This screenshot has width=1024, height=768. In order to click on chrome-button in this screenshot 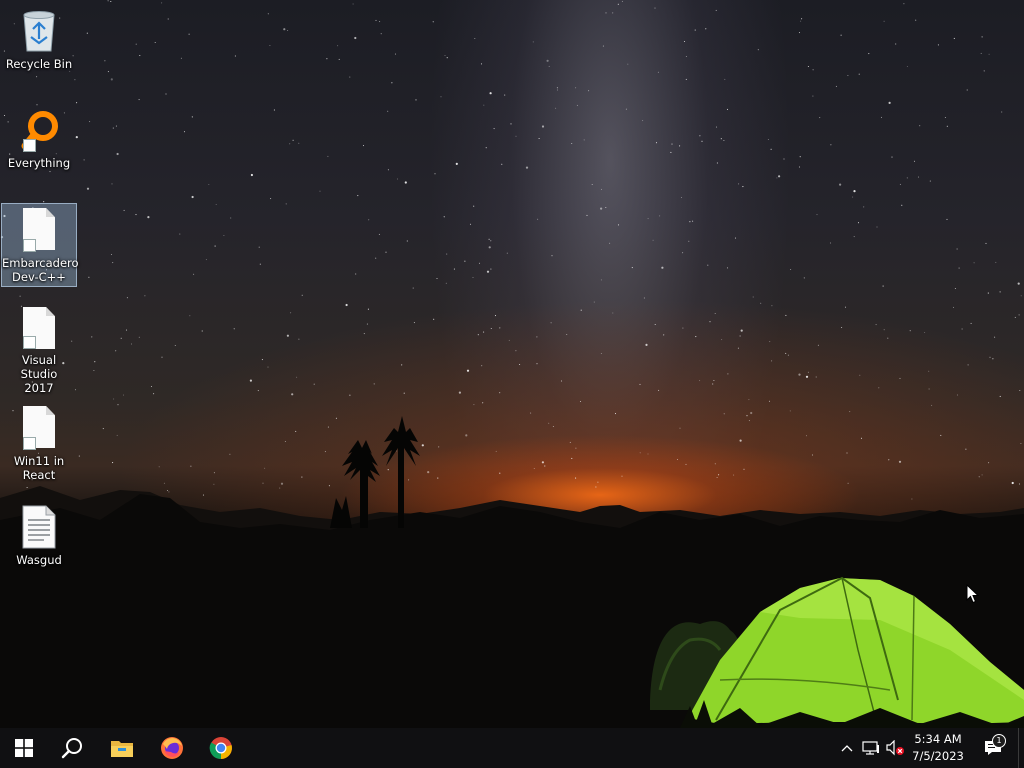, I will do `click(221, 748)`.